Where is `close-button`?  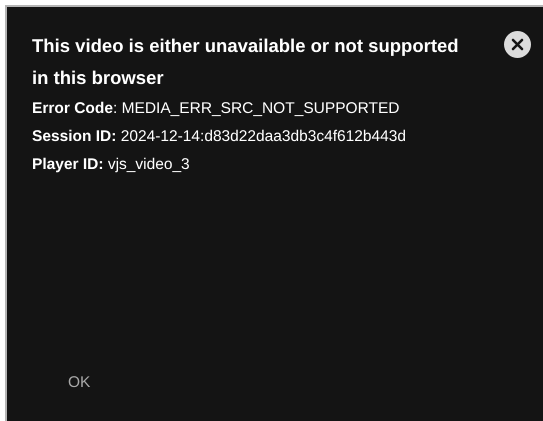
close-button is located at coordinates (517, 44).